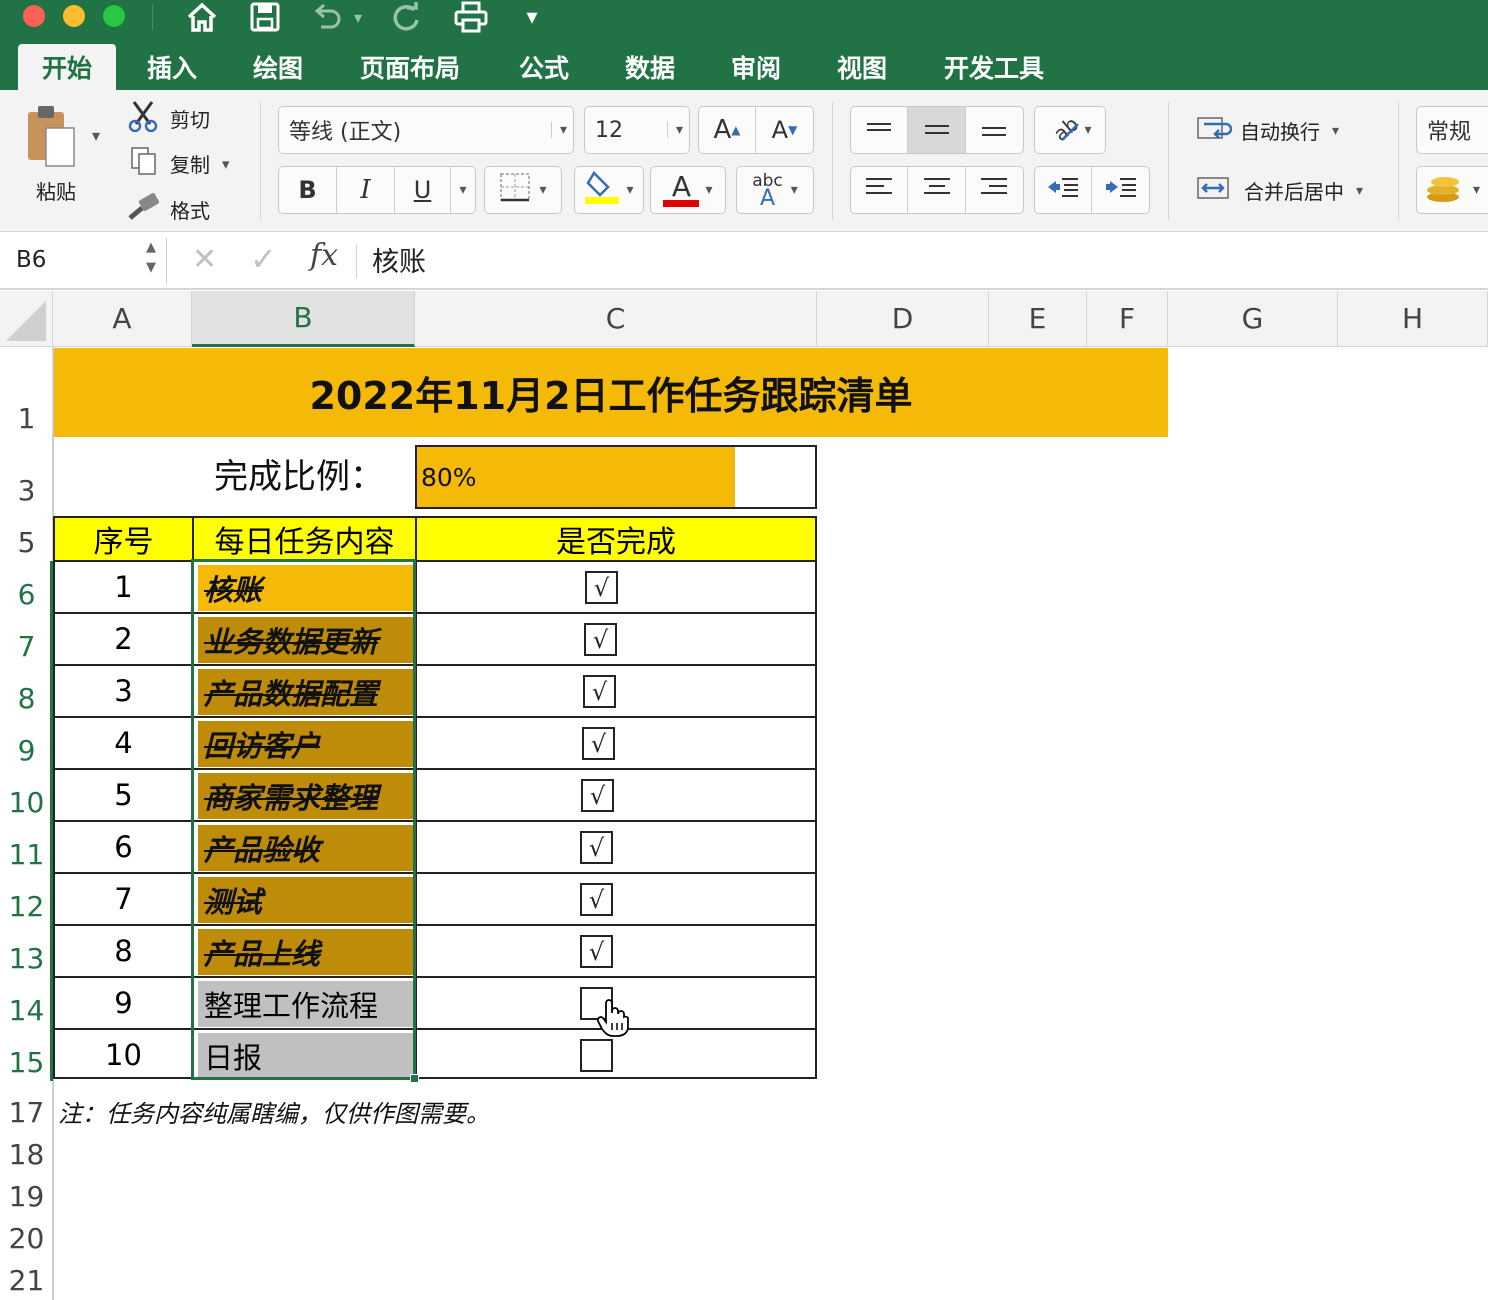 This screenshot has height=1300, width=1488. Describe the element at coordinates (1359, 191) in the screenshot. I see `merge-dropdown-icon: ▾` at that location.